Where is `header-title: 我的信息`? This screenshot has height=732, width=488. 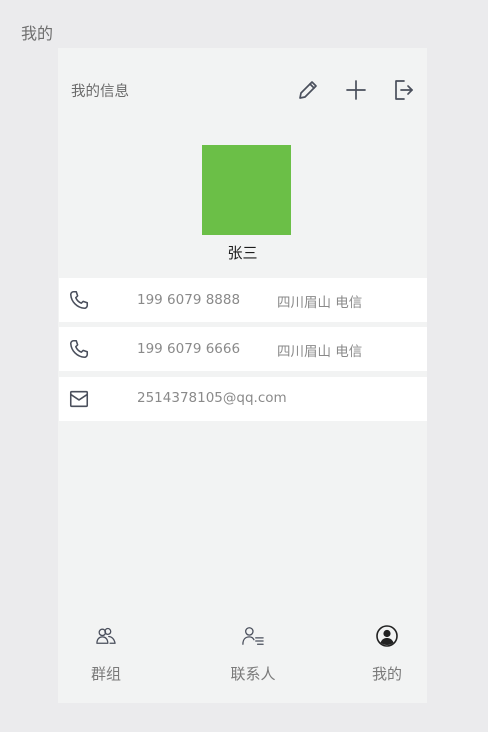
header-title: 我的信息 is located at coordinates (100, 92).